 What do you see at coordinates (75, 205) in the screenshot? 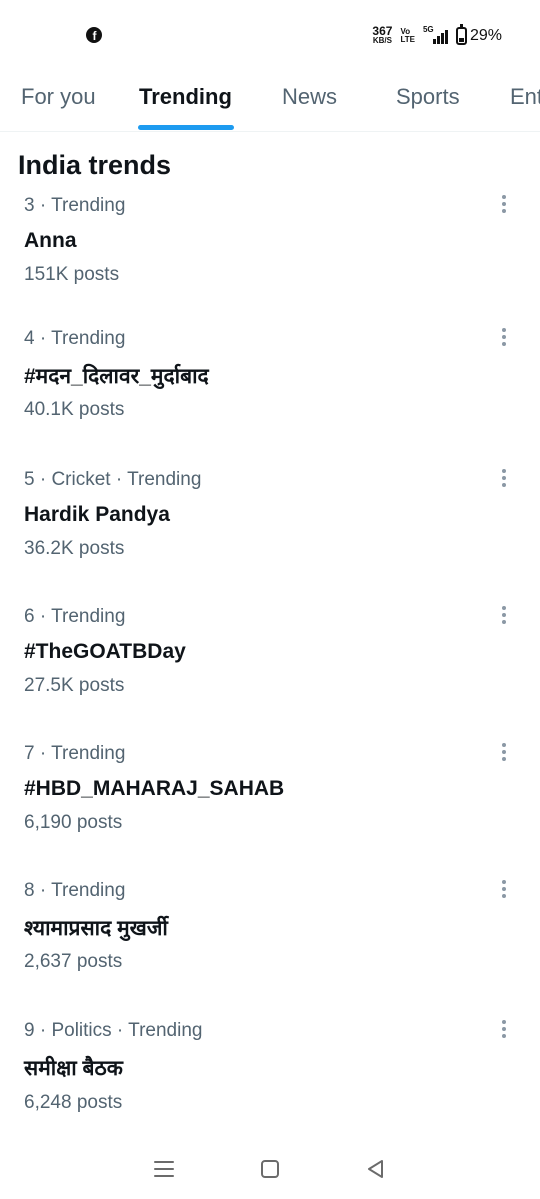
I see `trend-meta: 3 · Trending` at bounding box center [75, 205].